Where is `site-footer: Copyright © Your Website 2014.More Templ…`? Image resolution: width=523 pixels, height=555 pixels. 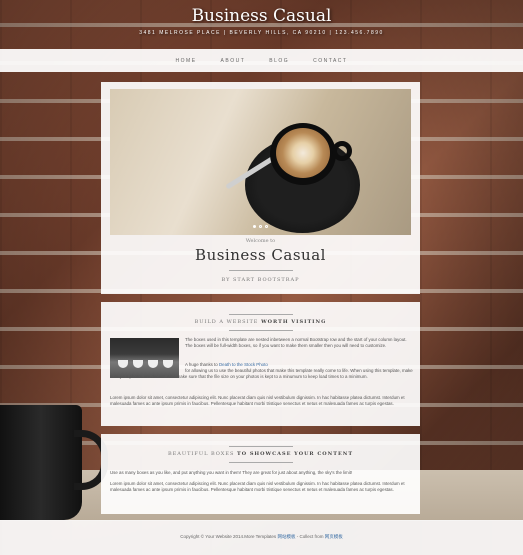
site-footer: Copyright © Your Website 2014.More Templ… is located at coordinates (261, 537).